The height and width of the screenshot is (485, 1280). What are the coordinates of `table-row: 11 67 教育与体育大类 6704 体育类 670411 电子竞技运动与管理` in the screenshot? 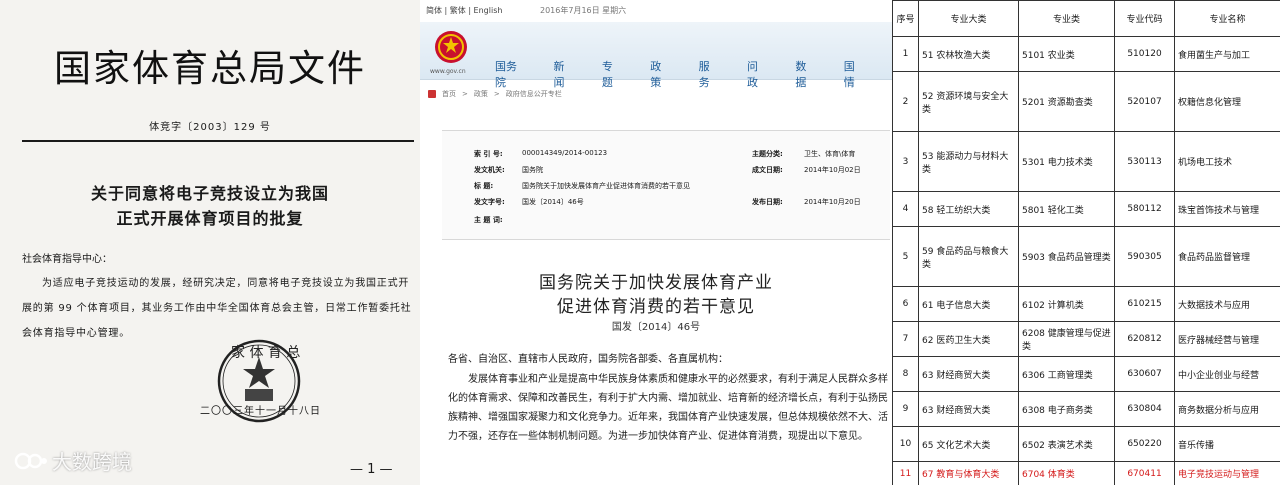 It's located at (1086, 473).